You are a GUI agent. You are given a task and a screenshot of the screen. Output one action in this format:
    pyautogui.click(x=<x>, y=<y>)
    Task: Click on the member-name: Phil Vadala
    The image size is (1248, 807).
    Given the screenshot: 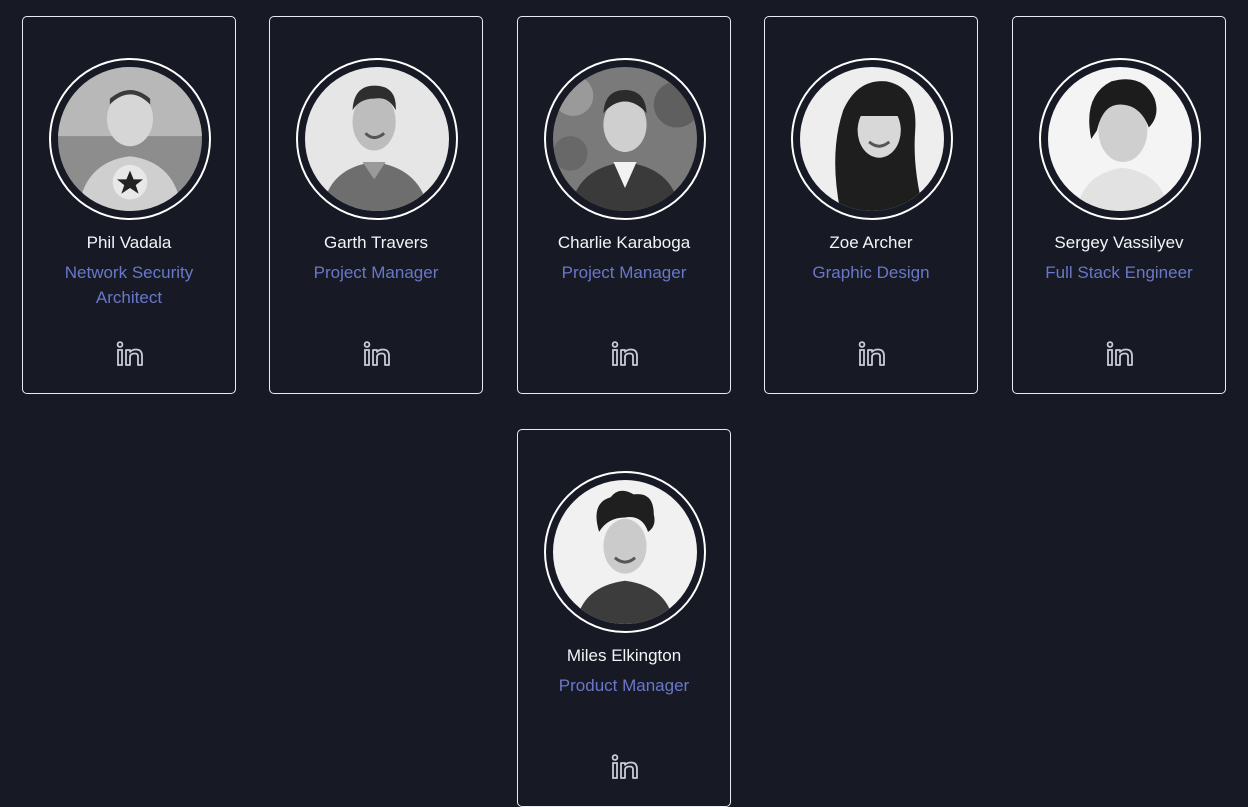 What is the action you would take?
    pyautogui.click(x=129, y=242)
    